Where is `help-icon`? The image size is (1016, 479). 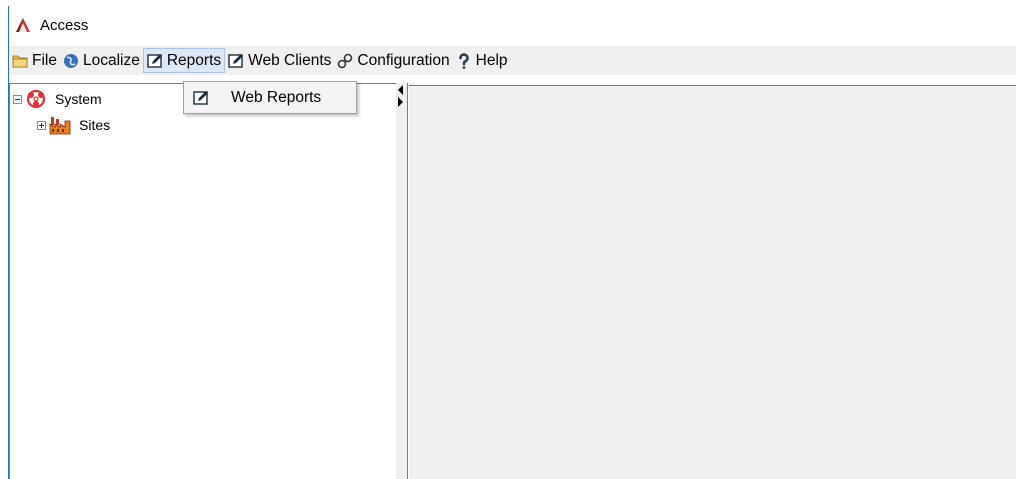
help-icon is located at coordinates (463, 60).